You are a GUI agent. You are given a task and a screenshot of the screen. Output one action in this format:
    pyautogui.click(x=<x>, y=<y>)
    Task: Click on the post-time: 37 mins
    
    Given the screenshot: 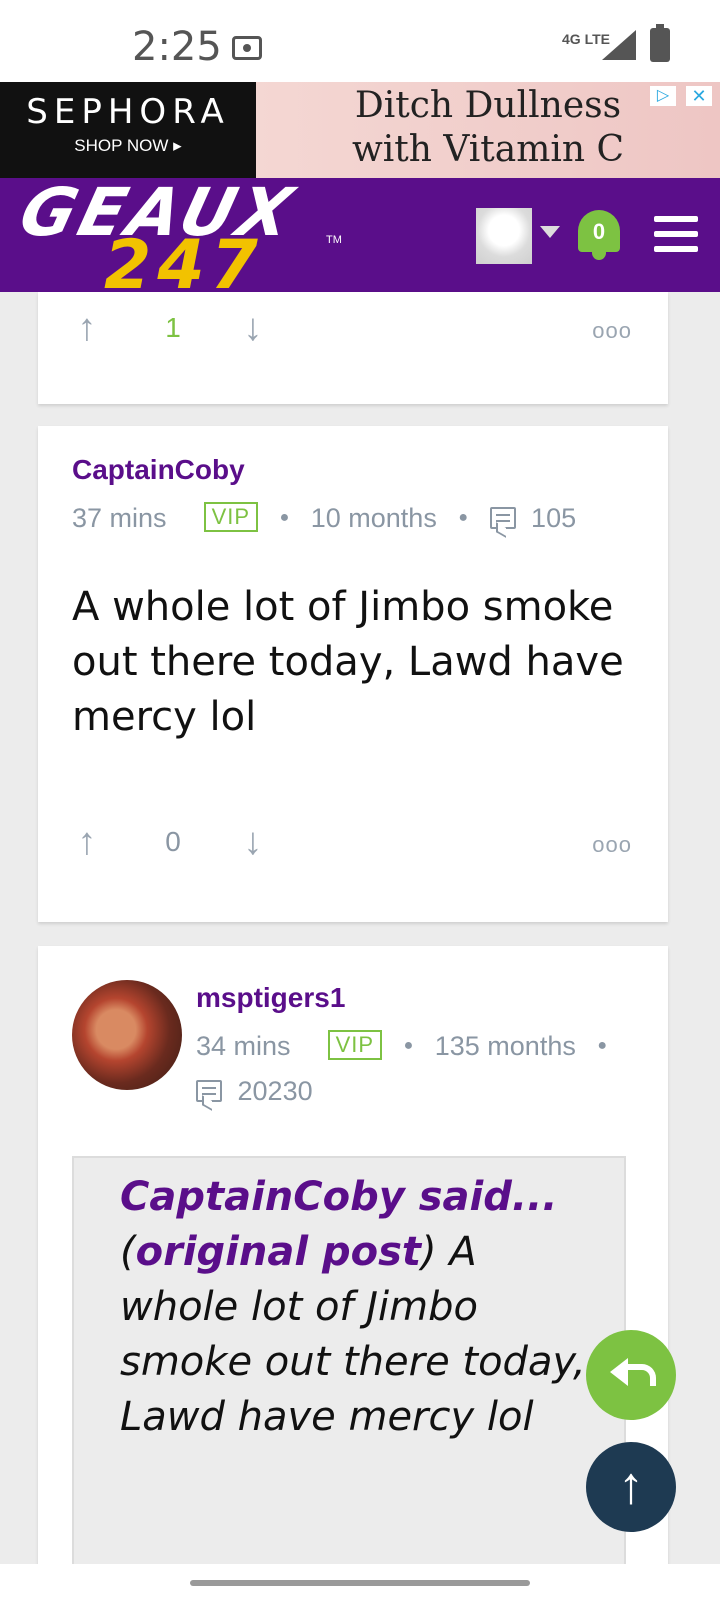 What is the action you would take?
    pyautogui.click(x=119, y=518)
    